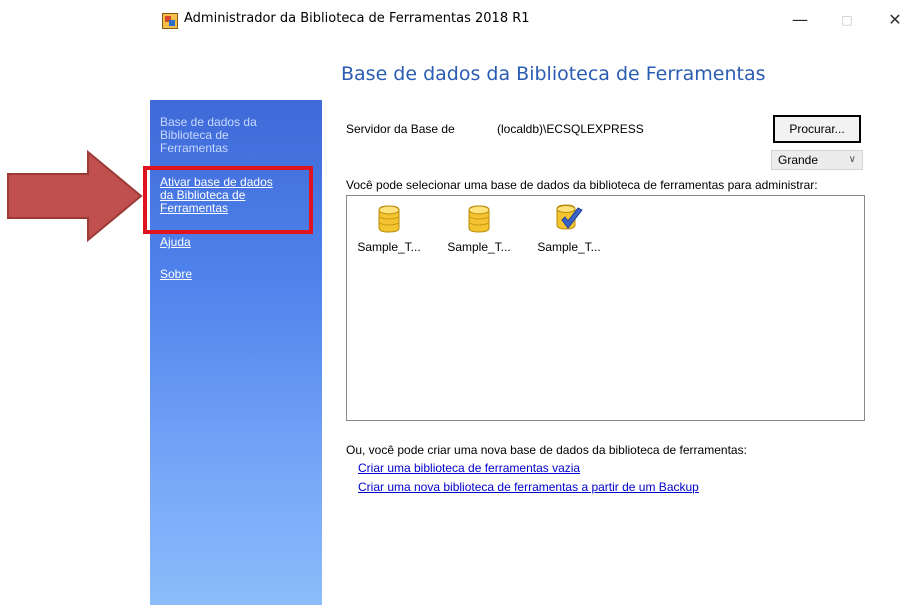 The image size is (920, 605). Describe the element at coordinates (75, 196) in the screenshot. I see `annotation-arrow` at that location.